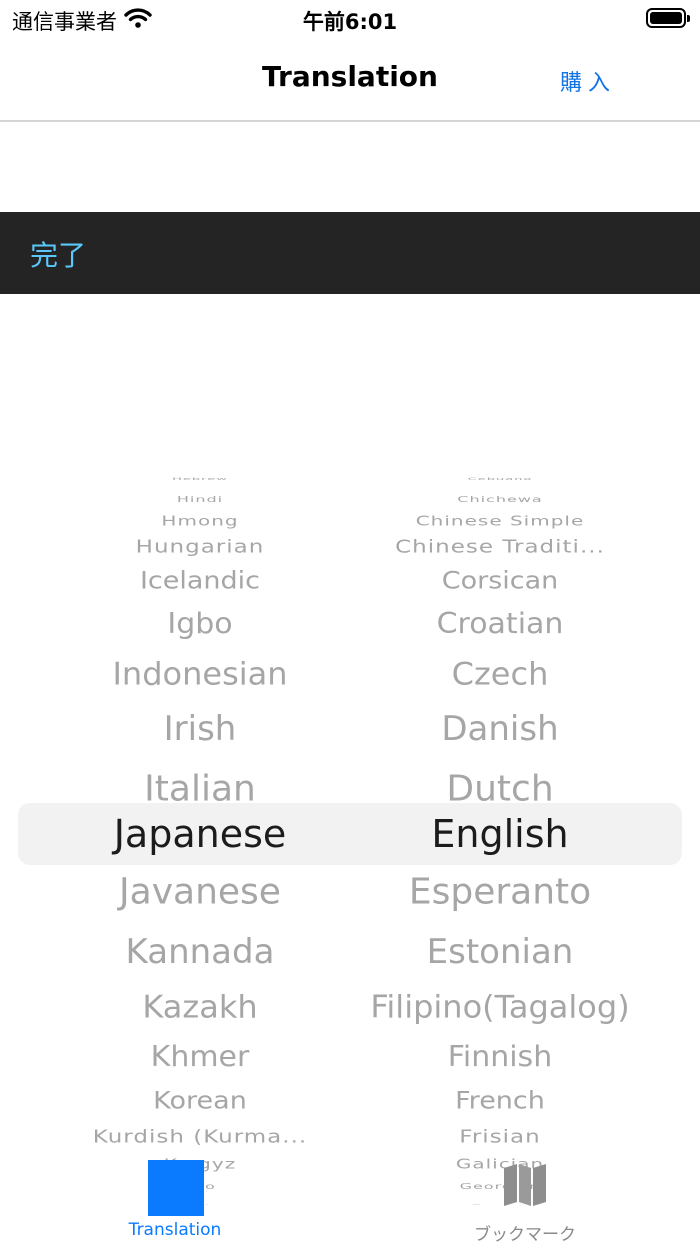 Image resolution: width=700 pixels, height=1245 pixels. Describe the element at coordinates (200, 834) in the screenshot. I see `source-language-option: Japanese` at that location.